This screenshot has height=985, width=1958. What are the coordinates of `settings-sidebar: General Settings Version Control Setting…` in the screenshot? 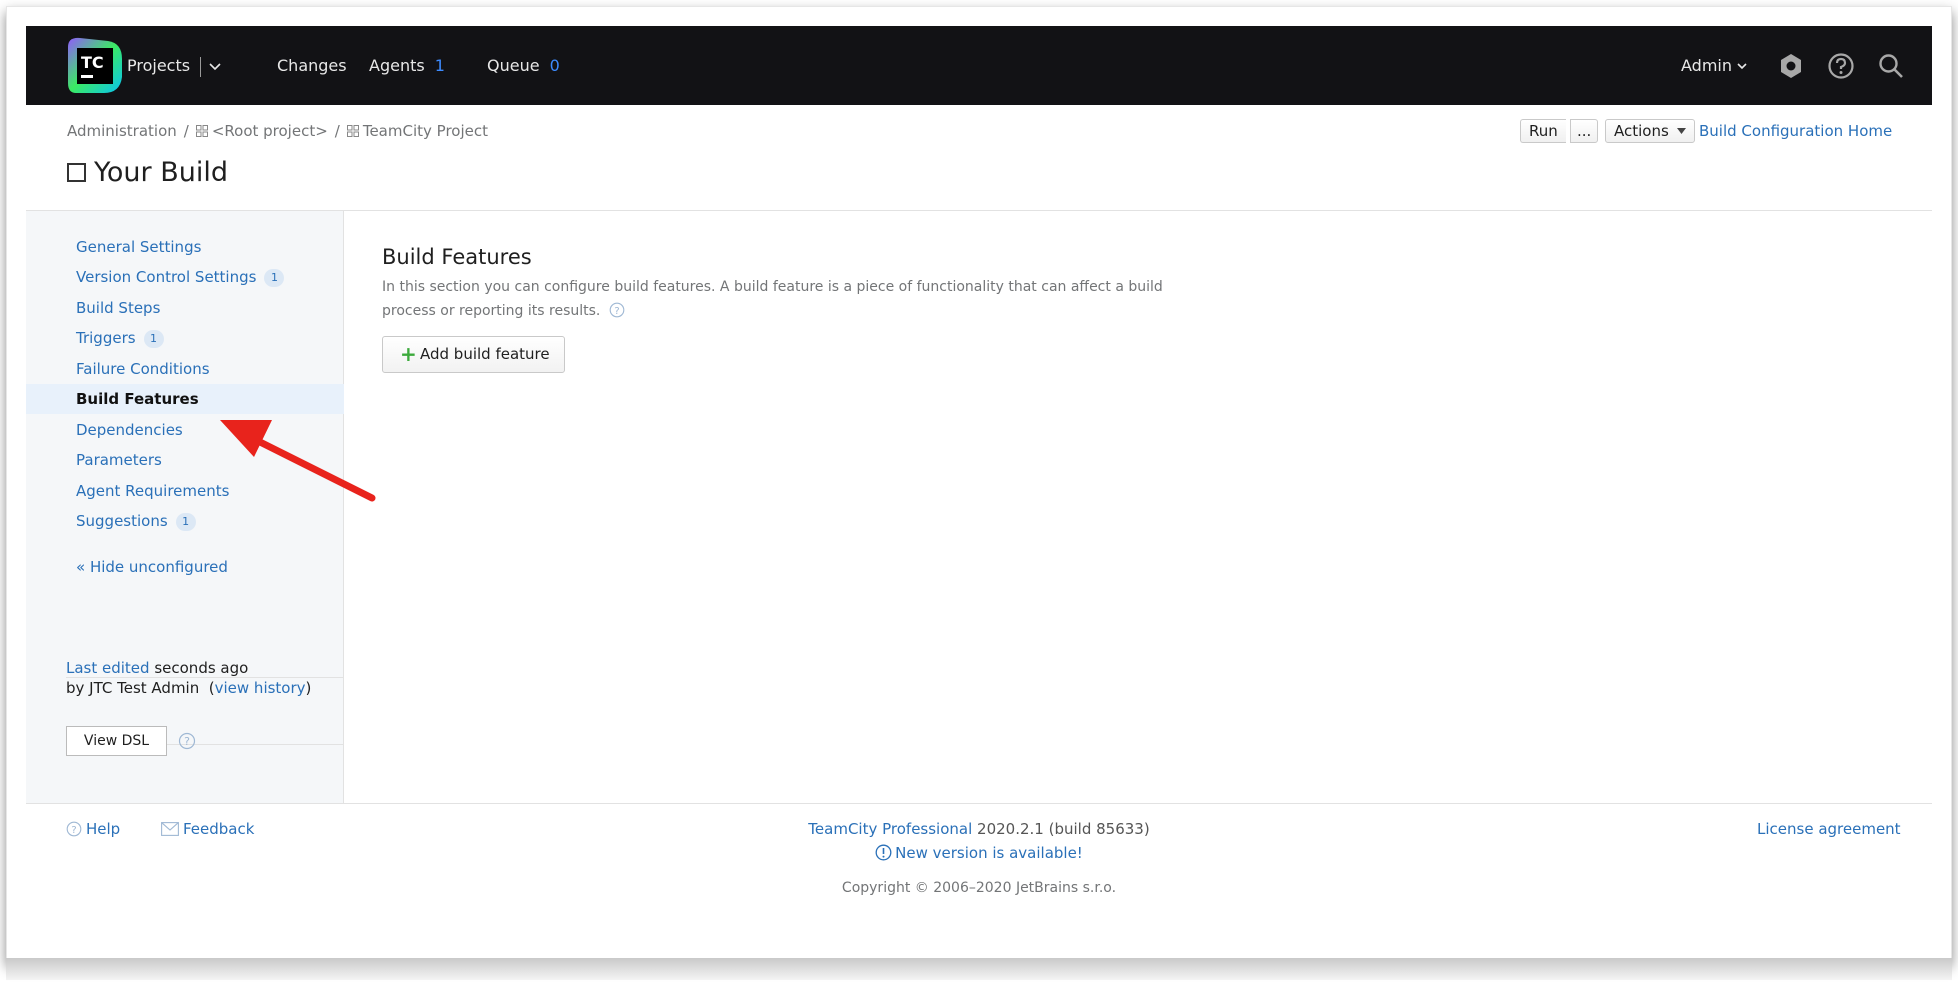 It's located at (185, 507).